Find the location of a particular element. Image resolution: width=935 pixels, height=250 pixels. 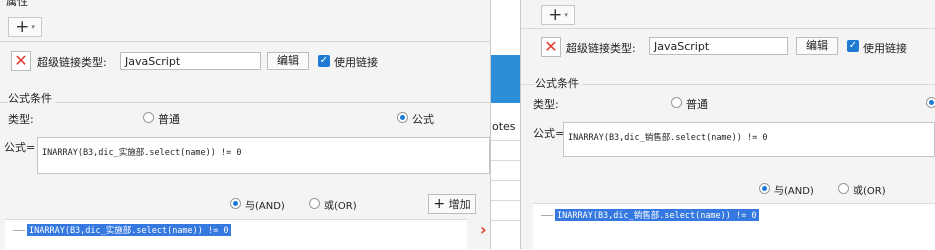

condition-list-item: INARRAY(B3,dic_实施部.select(name)) != 0 is located at coordinates (129, 230).